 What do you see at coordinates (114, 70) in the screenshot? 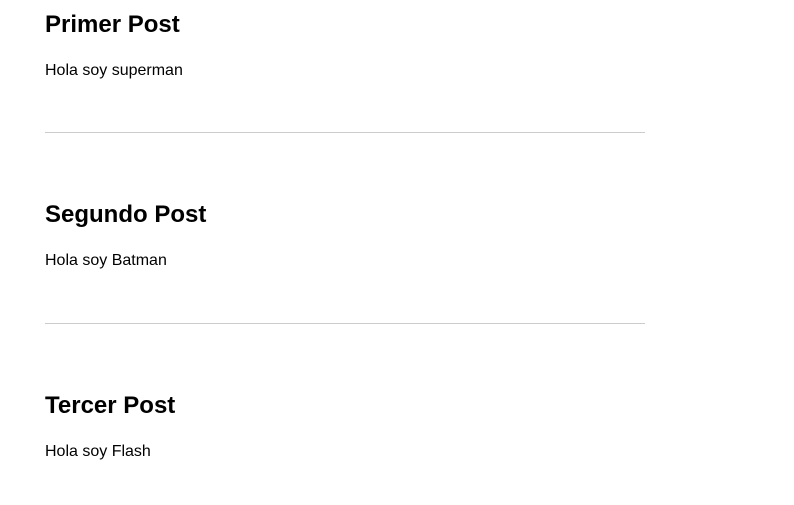
I see `post-body: Hola soy superman` at bounding box center [114, 70].